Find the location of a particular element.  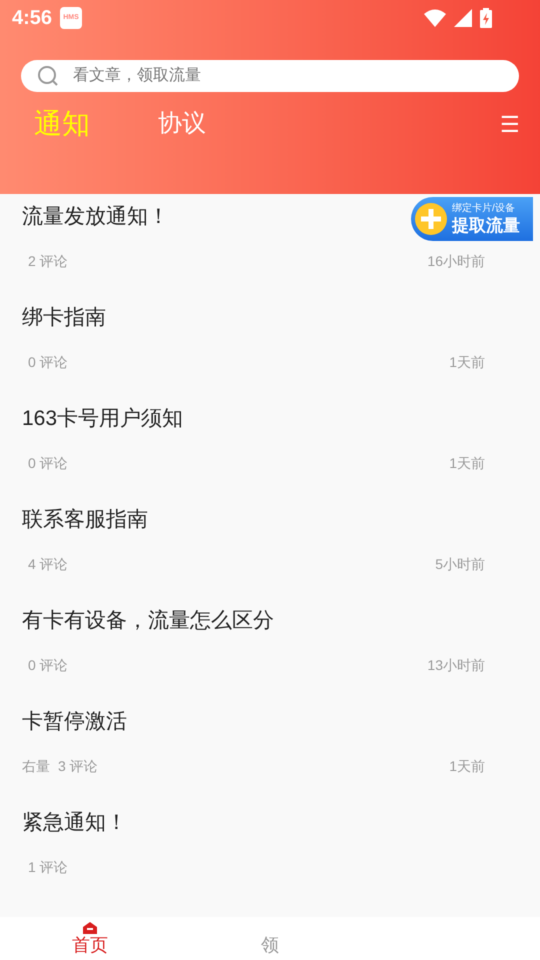

comment-count: 2 评论 is located at coordinates (48, 261).